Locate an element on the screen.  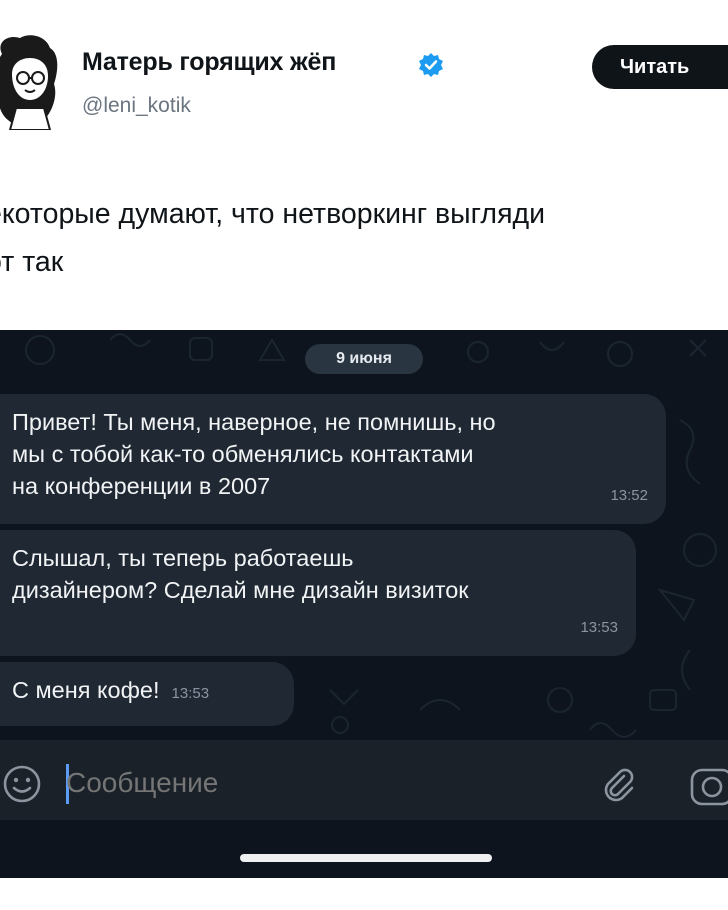
author-name: Матерь горящих жёп is located at coordinates (209, 62).